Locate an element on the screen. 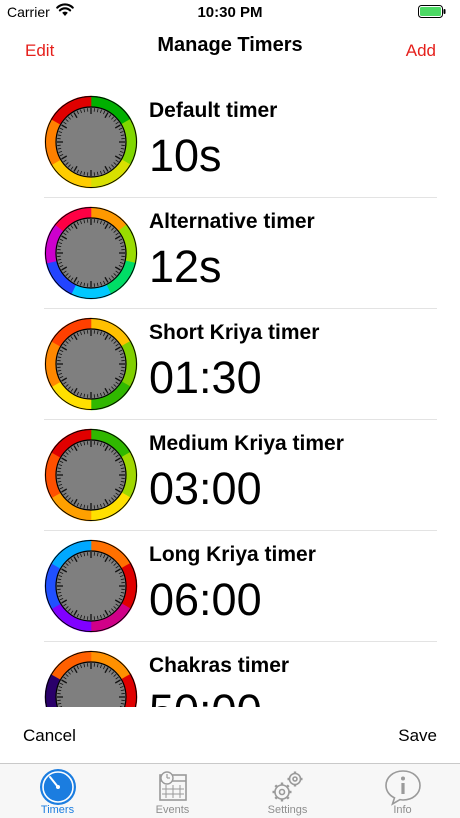 This screenshot has height=818, width=460. tab-settings: Settings is located at coordinates (287, 791).